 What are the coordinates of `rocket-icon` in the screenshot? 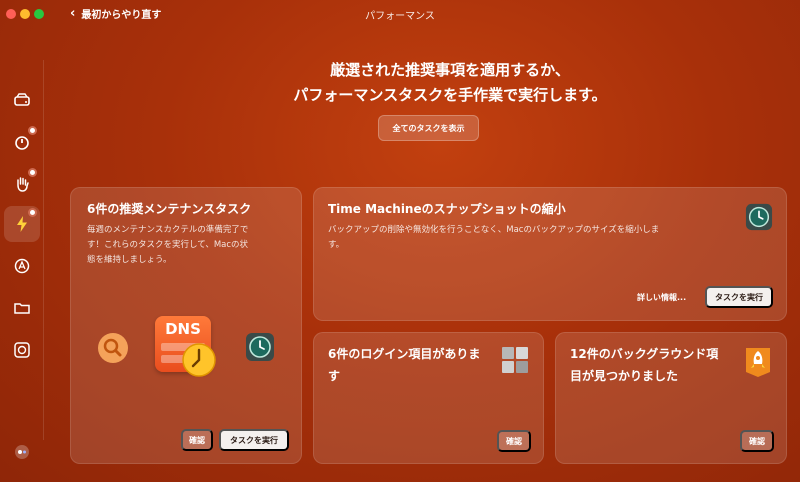 It's located at (758, 362).